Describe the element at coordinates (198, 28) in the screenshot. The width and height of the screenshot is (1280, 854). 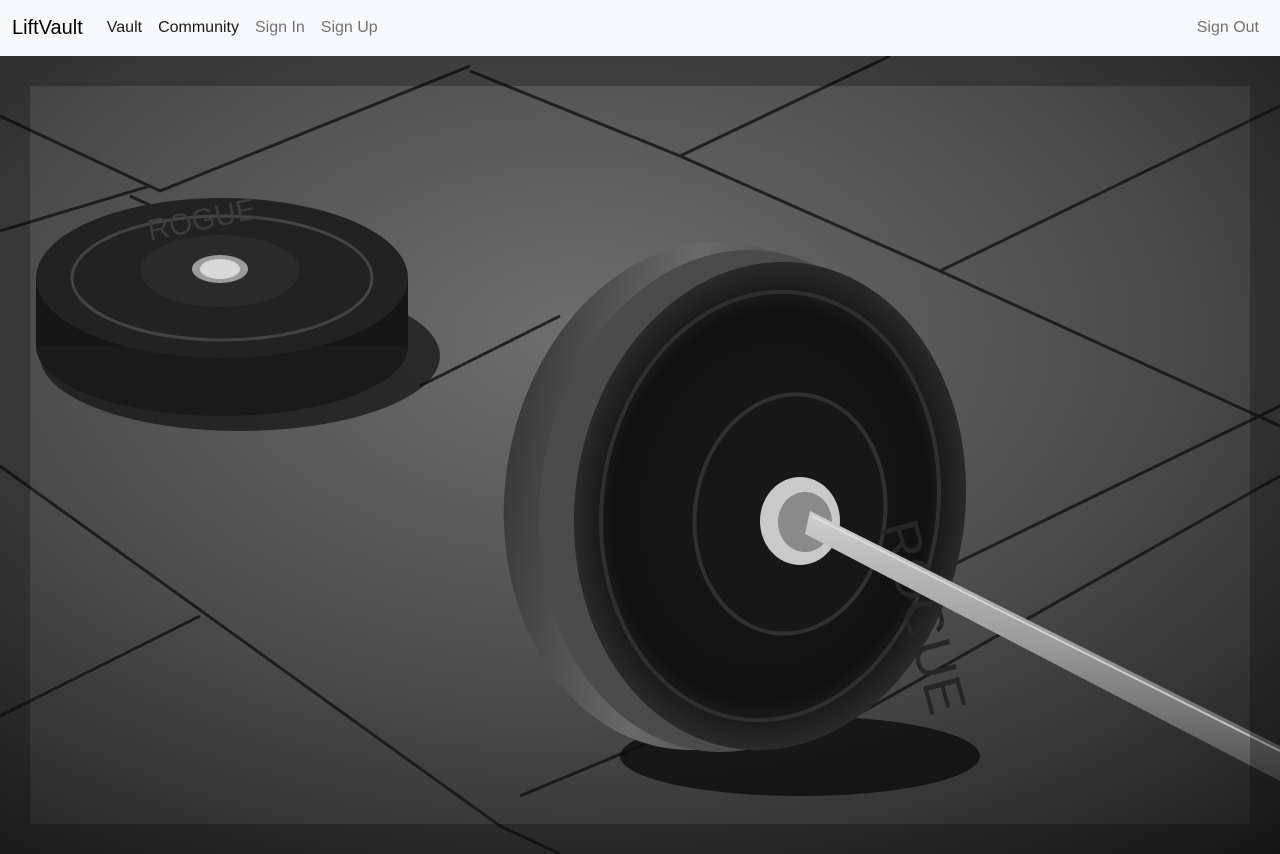
I see `nav-link-community: Community` at that location.